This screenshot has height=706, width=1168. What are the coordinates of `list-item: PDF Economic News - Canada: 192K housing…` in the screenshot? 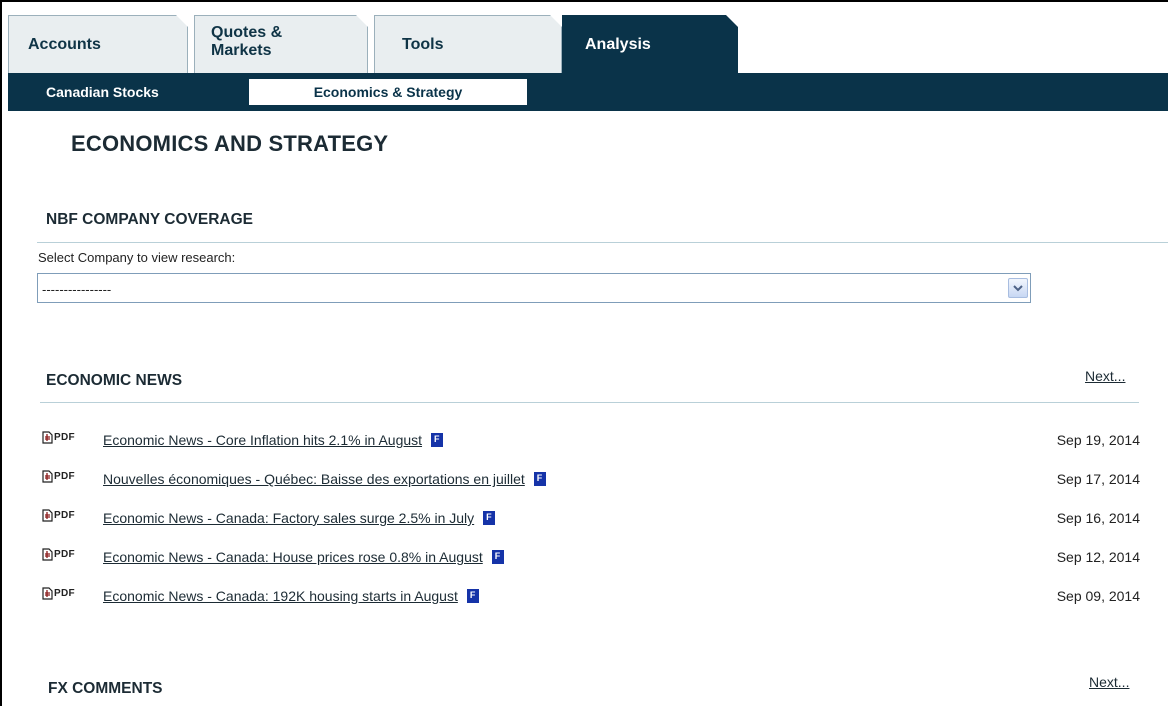 It's located at (592, 605).